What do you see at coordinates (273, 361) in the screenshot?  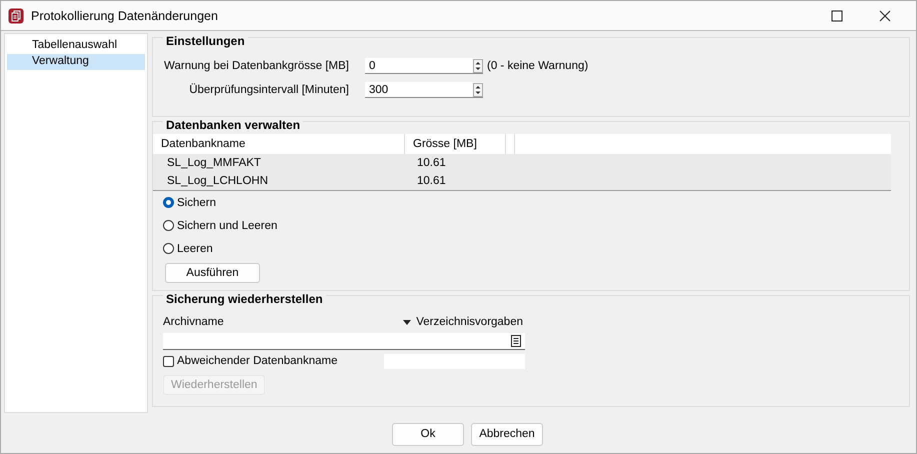 I see `checkbox: Abweichender Datenbankname` at bounding box center [273, 361].